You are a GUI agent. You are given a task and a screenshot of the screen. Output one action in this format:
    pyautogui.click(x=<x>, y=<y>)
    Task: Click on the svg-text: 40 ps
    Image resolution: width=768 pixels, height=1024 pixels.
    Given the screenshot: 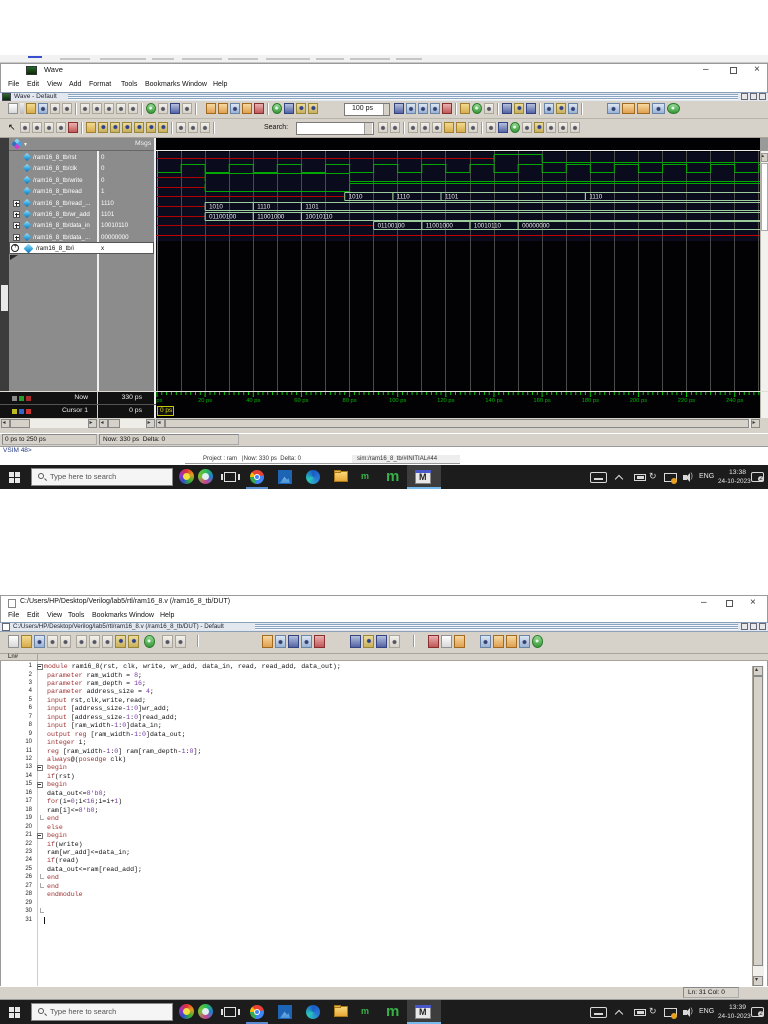 What is the action you would take?
    pyautogui.click(x=253, y=401)
    